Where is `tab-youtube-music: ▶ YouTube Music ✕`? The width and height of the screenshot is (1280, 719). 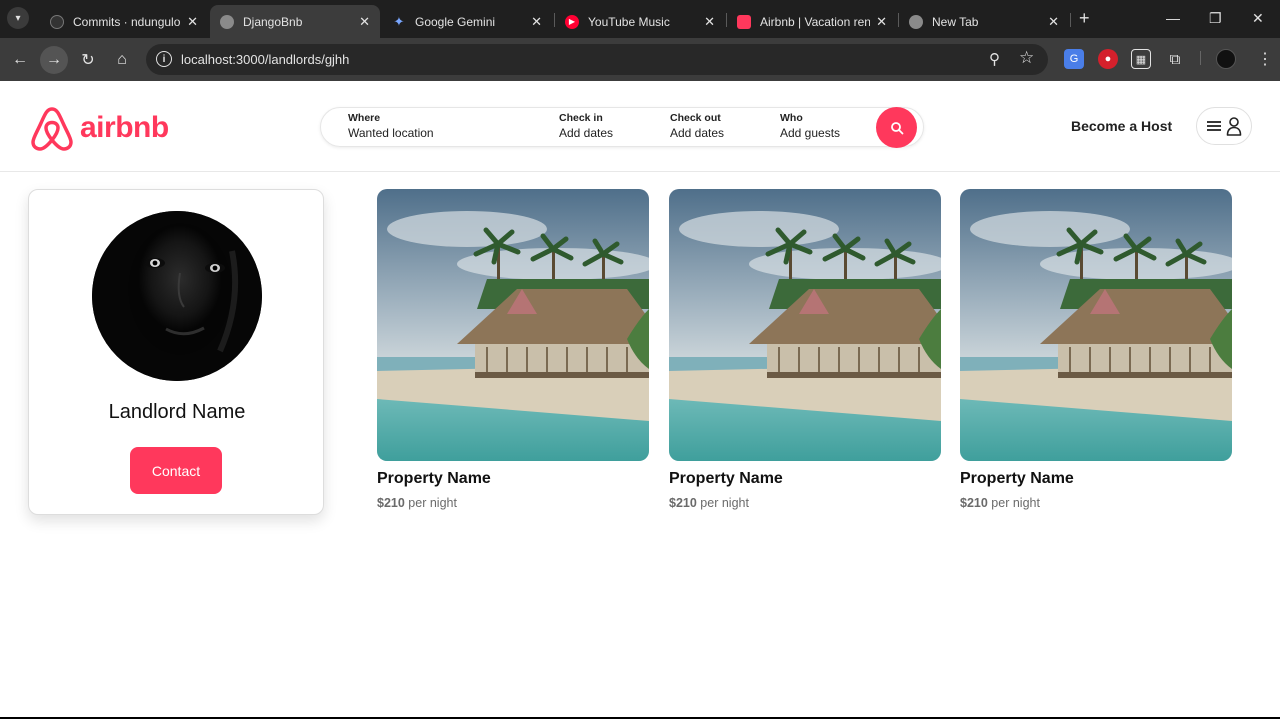
tab-youtube-music: ▶ YouTube Music ✕ is located at coordinates (640, 21).